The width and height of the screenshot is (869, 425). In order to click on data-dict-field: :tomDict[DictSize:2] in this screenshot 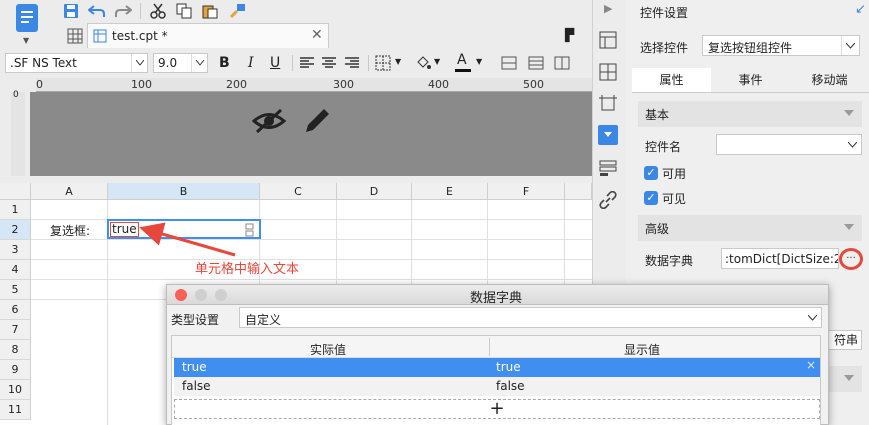, I will do `click(780, 258)`.